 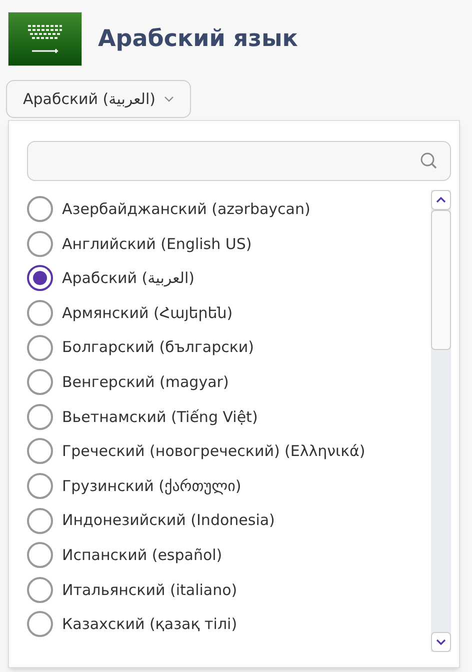 I want to click on language-option: Казахский (қазақ тілі), so click(x=229, y=624).